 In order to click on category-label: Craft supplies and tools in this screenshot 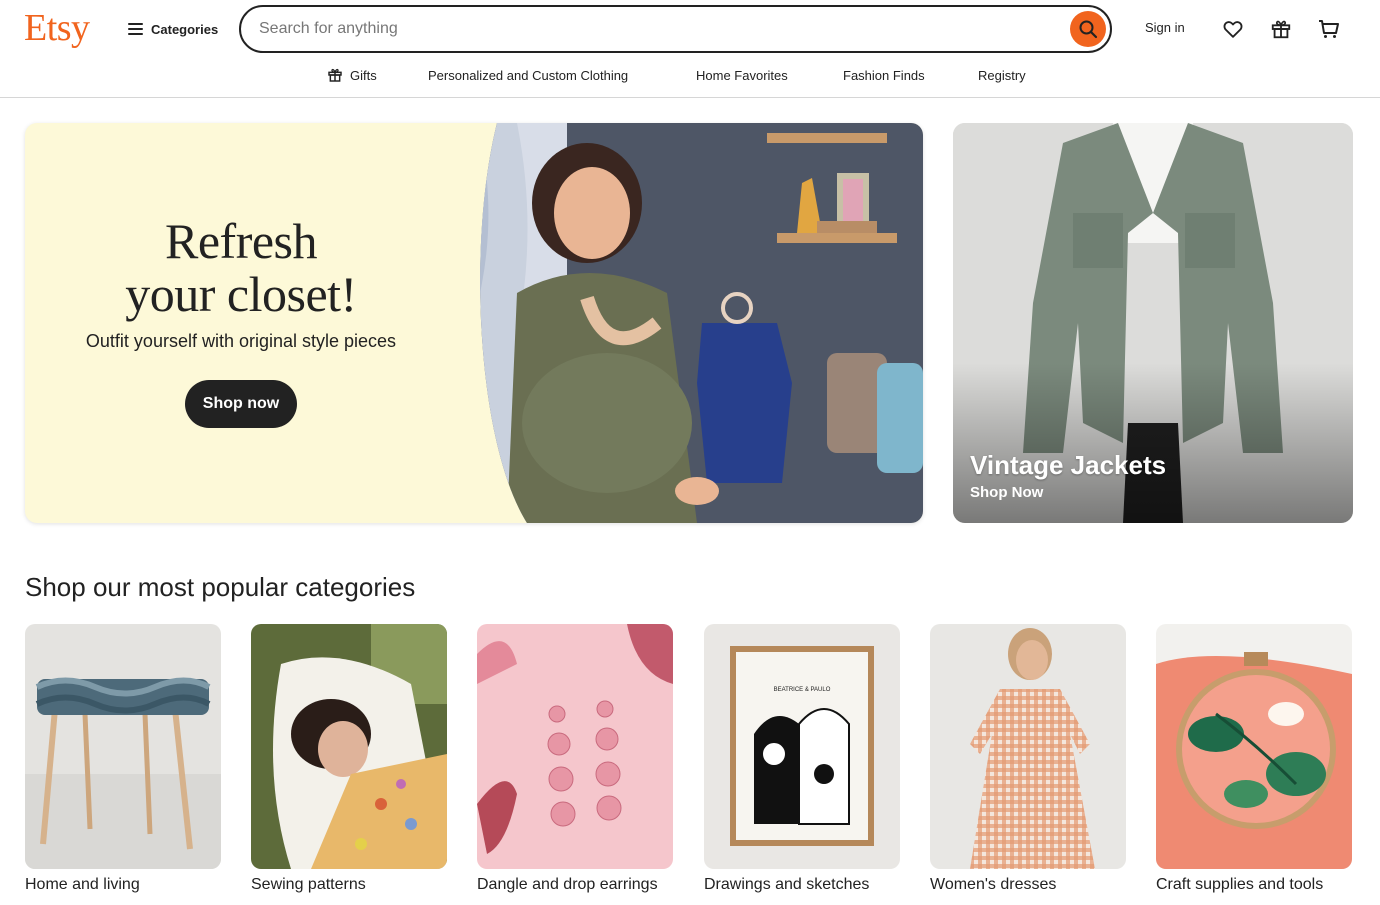, I will do `click(1240, 884)`.